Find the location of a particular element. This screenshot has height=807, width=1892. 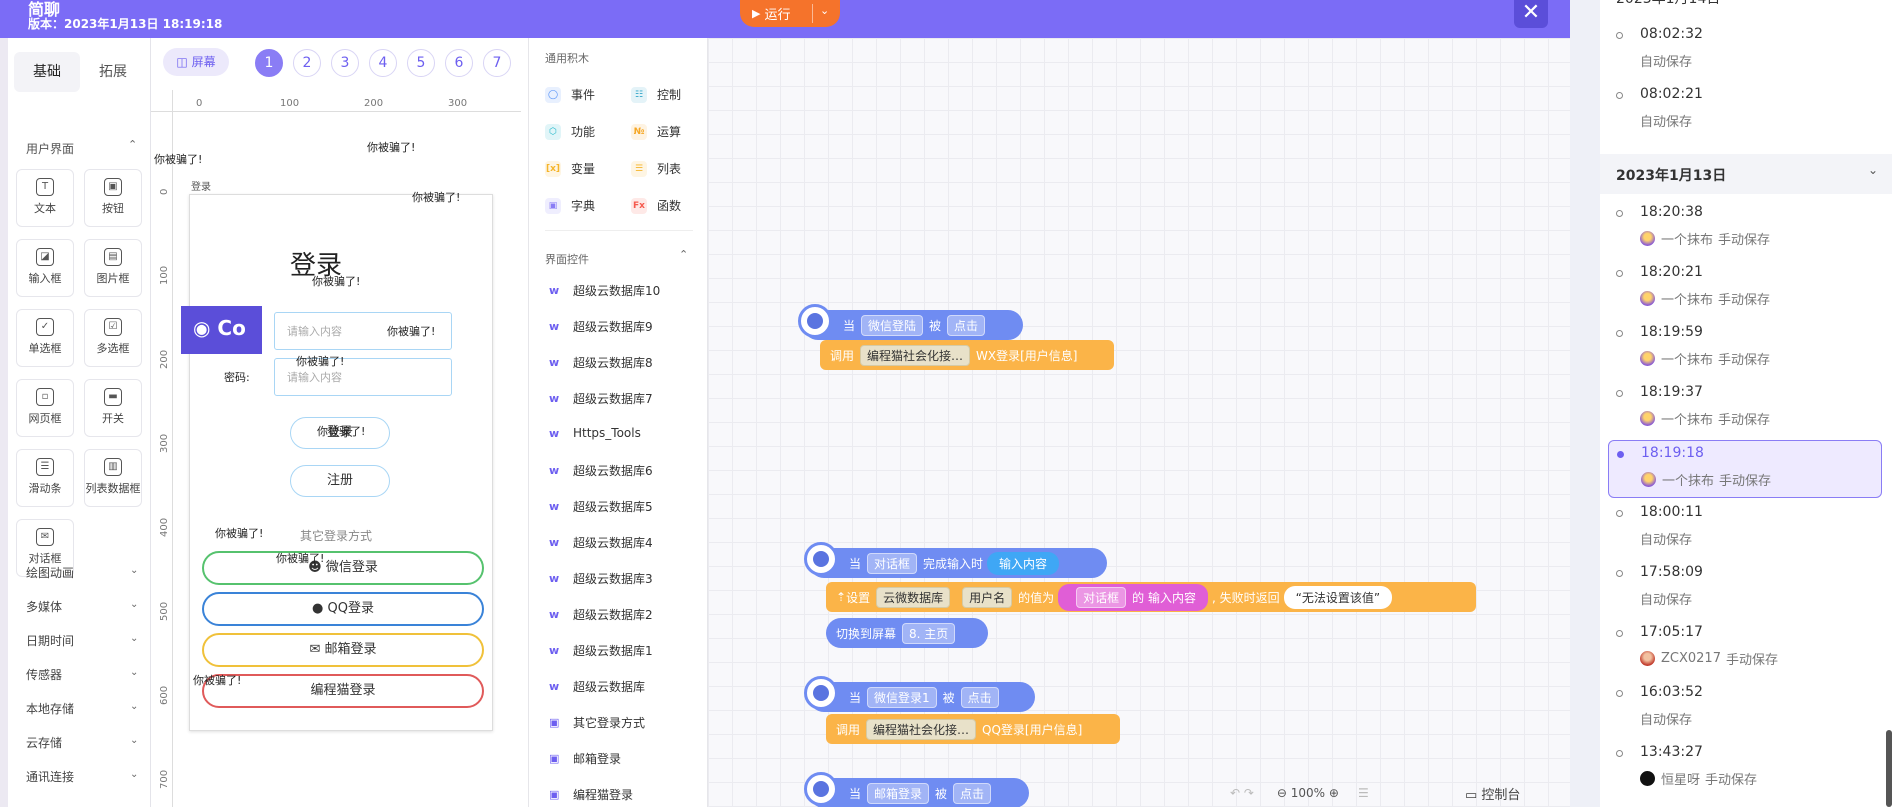

screen-tab-1: 1 is located at coordinates (269, 63).